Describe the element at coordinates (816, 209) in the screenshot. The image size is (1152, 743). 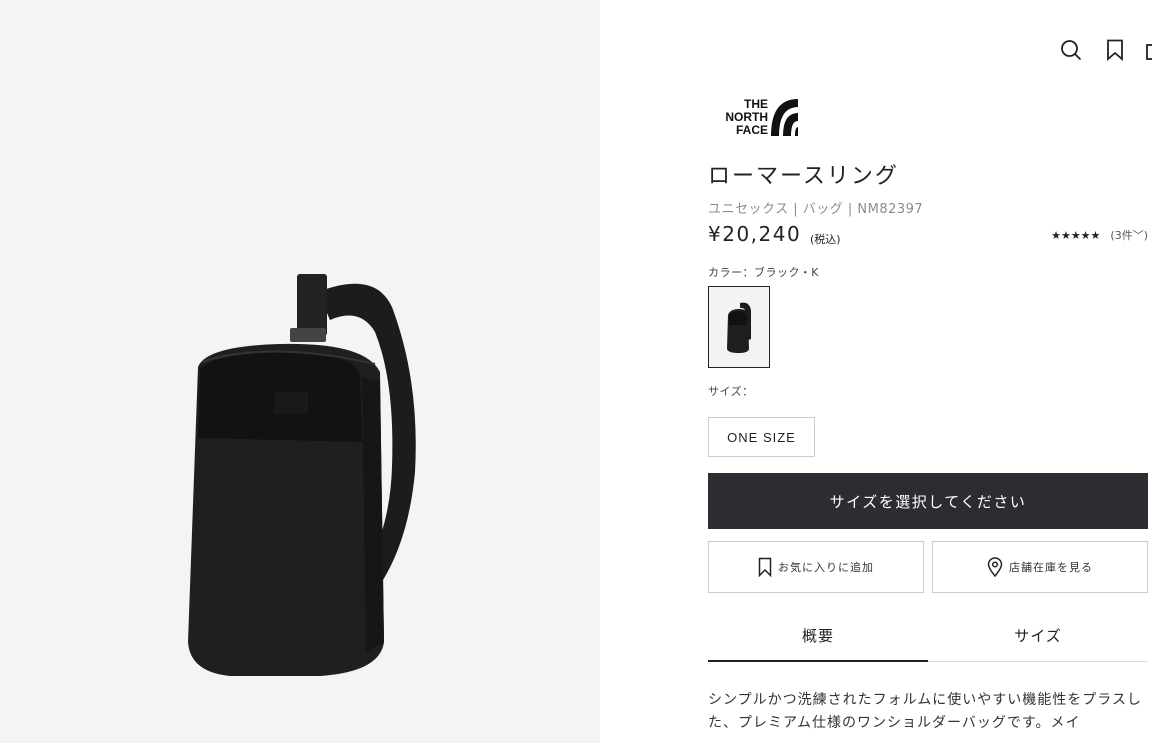
I see `product-category: ユニセックス | バッグ | NM82397` at that location.